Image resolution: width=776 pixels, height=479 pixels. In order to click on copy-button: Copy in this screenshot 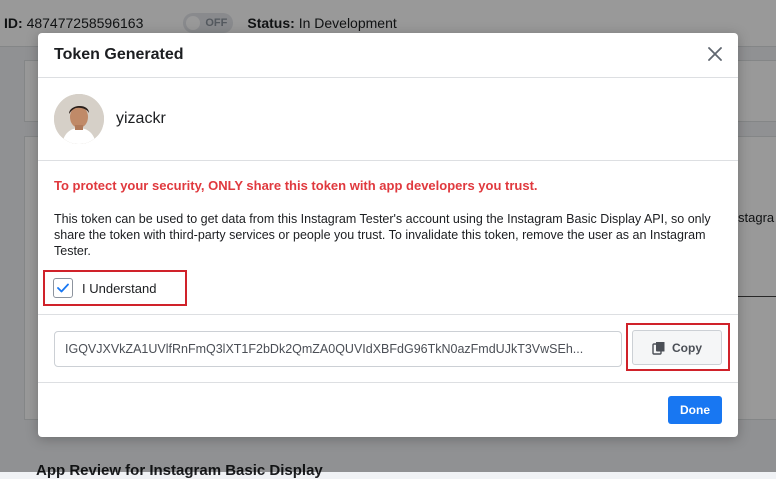, I will do `click(677, 347)`.